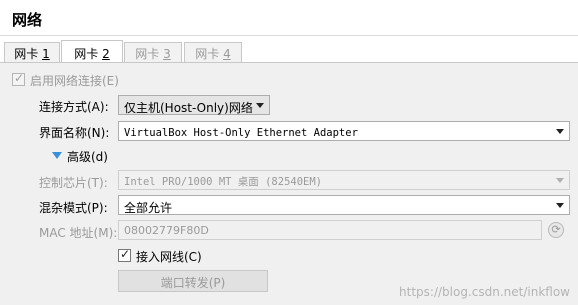  What do you see at coordinates (106, 54) in the screenshot?
I see `tab-key: 2` at bounding box center [106, 54].